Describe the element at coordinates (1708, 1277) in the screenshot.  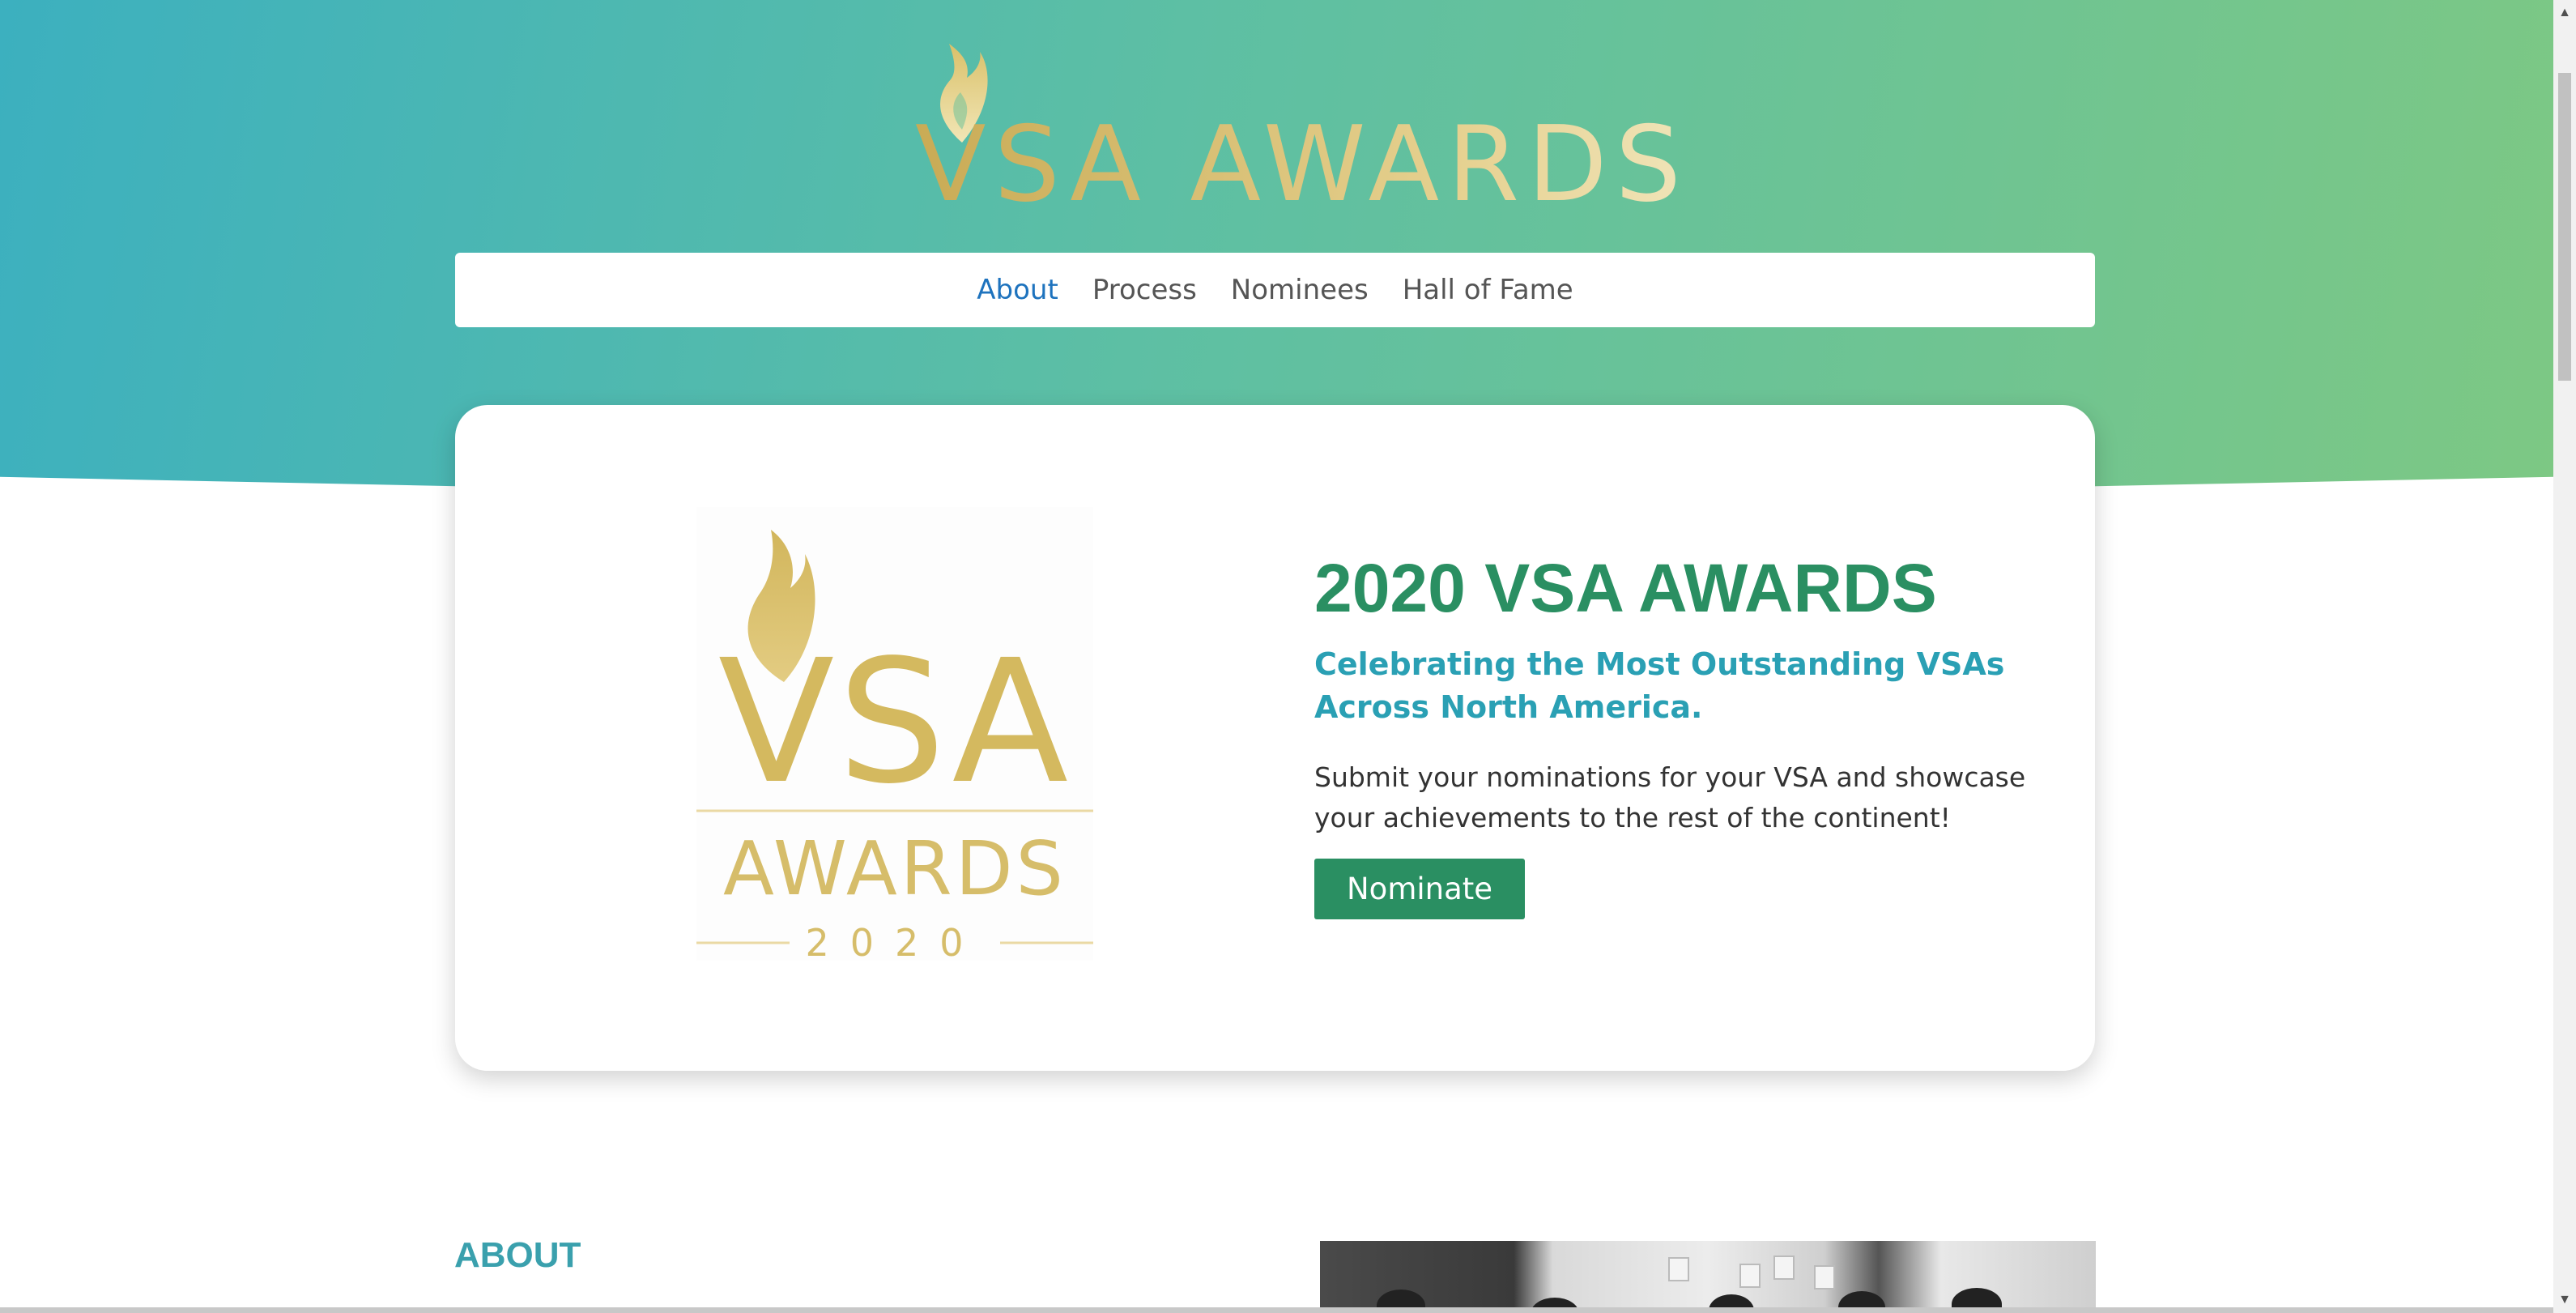
I see `about-photo` at that location.